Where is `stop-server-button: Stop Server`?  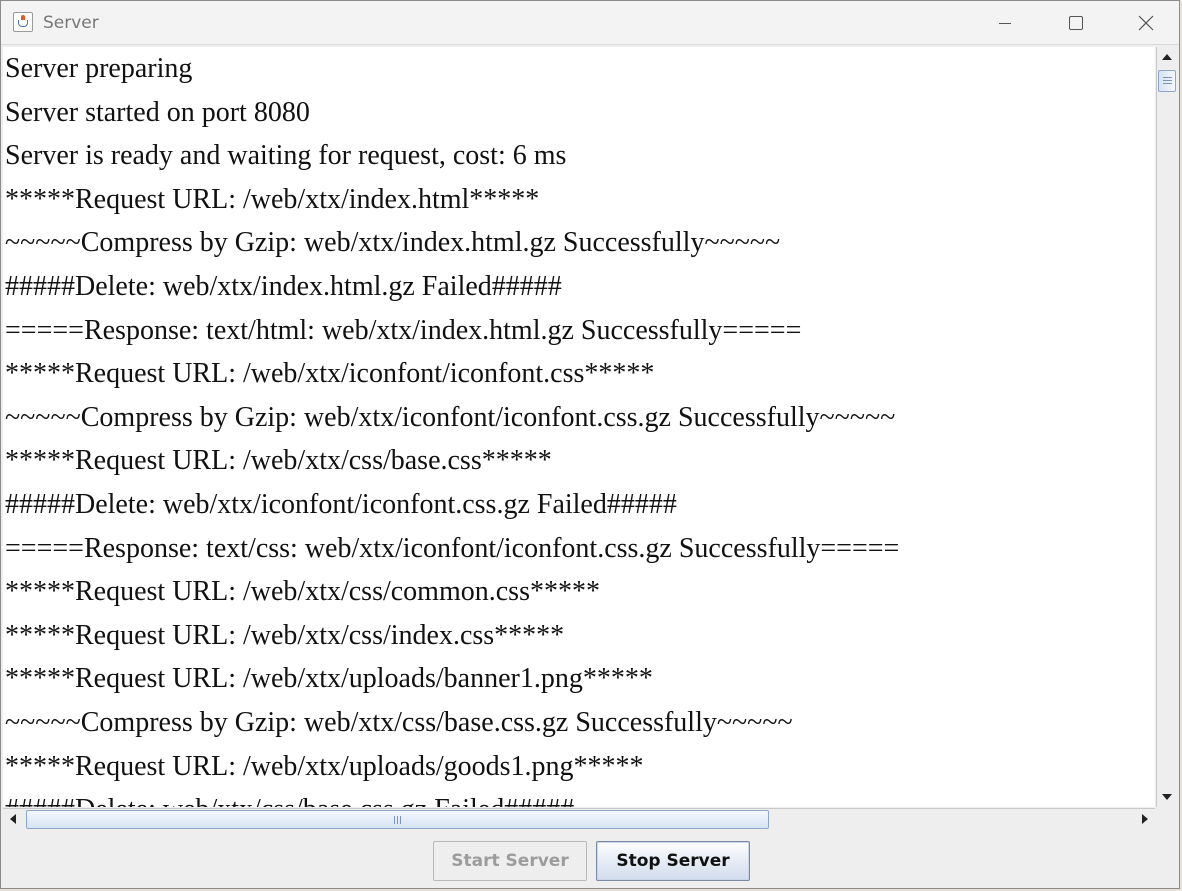 stop-server-button: Stop Server is located at coordinates (673, 861).